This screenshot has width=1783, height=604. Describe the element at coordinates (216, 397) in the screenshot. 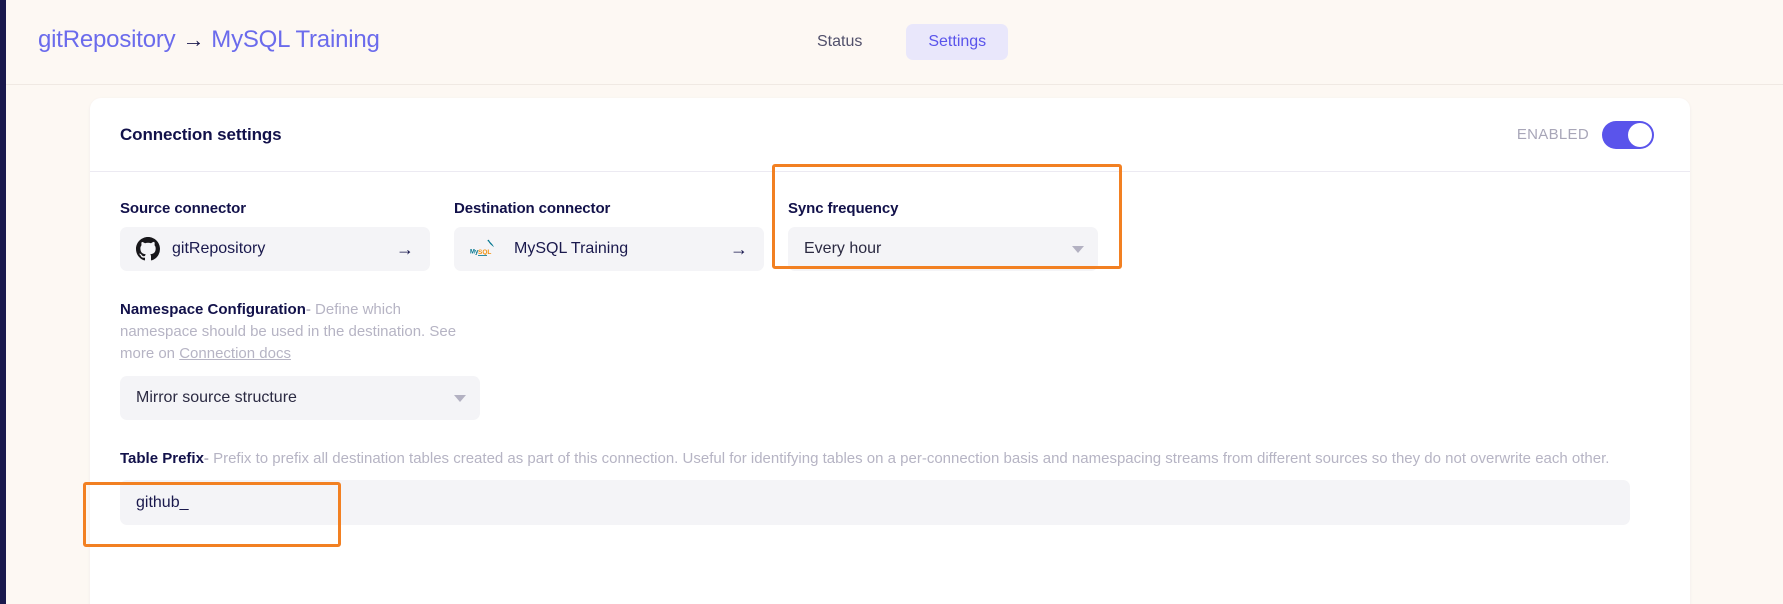

I see `namespace-format-value: Mirror source structure` at that location.